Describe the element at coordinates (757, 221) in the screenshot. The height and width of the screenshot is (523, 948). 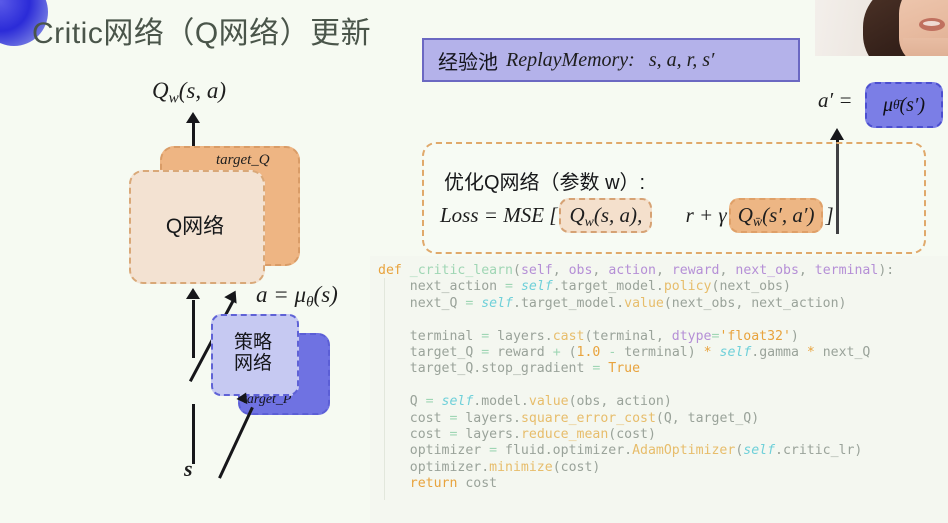
I see `loss-term2-subscript: w̄` at that location.